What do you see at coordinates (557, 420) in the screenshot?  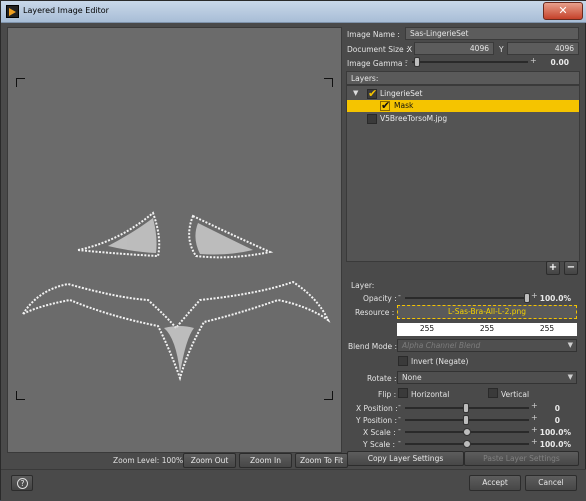 I see `y-position-value: 0` at bounding box center [557, 420].